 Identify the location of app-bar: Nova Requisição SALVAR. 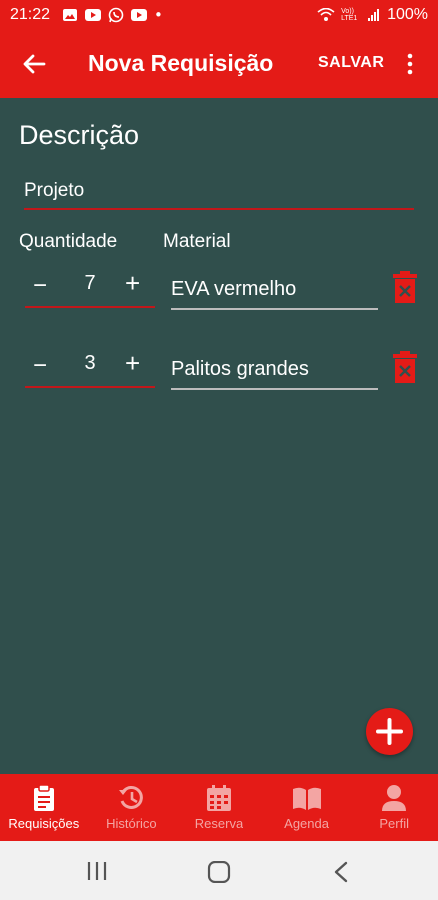
(219, 64).